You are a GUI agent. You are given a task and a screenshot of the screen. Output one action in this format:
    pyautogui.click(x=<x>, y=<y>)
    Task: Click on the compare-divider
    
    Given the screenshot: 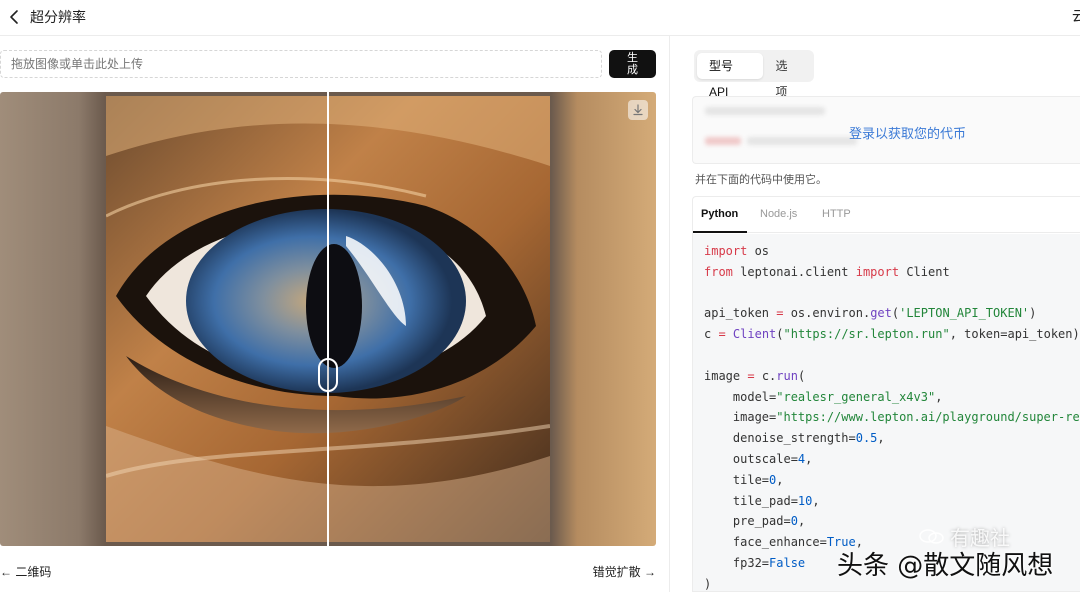 What is the action you would take?
    pyautogui.click(x=328, y=319)
    